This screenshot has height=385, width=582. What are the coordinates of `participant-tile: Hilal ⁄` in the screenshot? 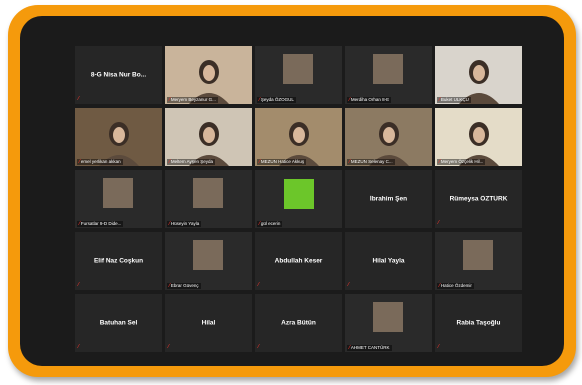 It's located at (208, 323).